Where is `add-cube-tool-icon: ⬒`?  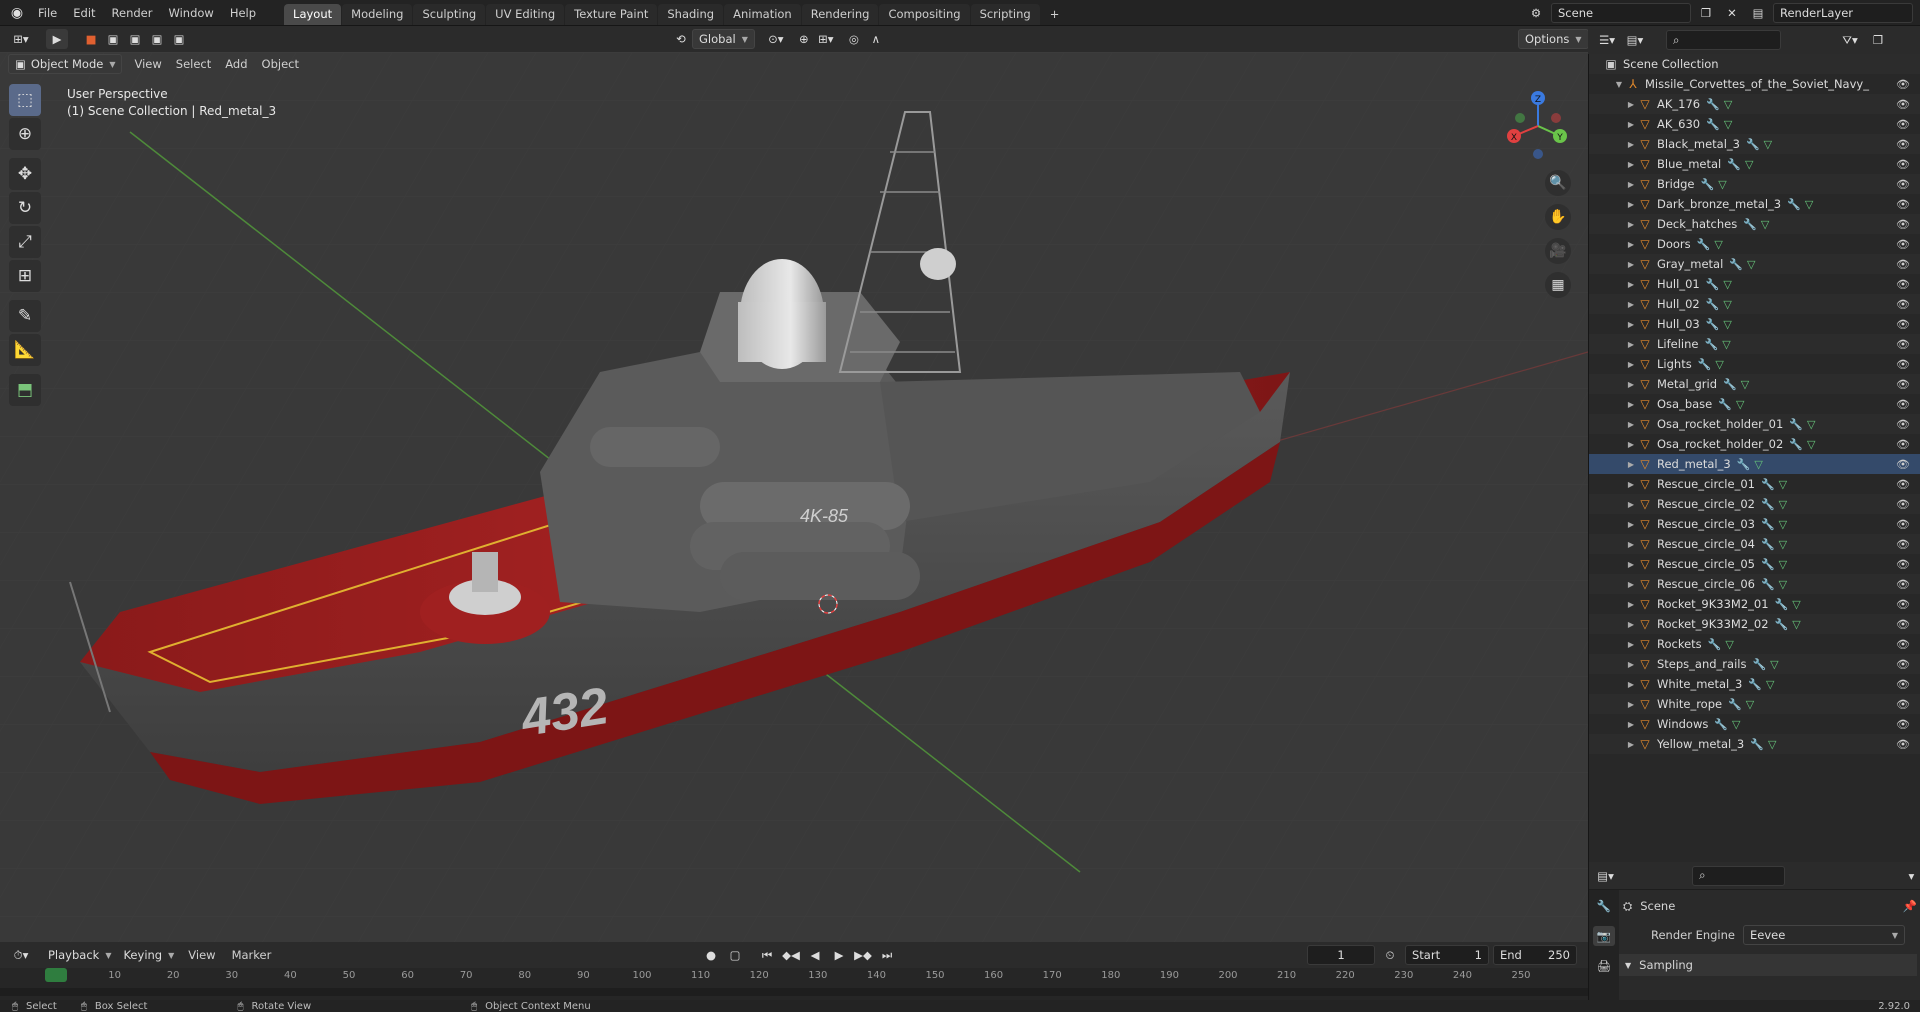 add-cube-tool-icon: ⬒ is located at coordinates (25, 390).